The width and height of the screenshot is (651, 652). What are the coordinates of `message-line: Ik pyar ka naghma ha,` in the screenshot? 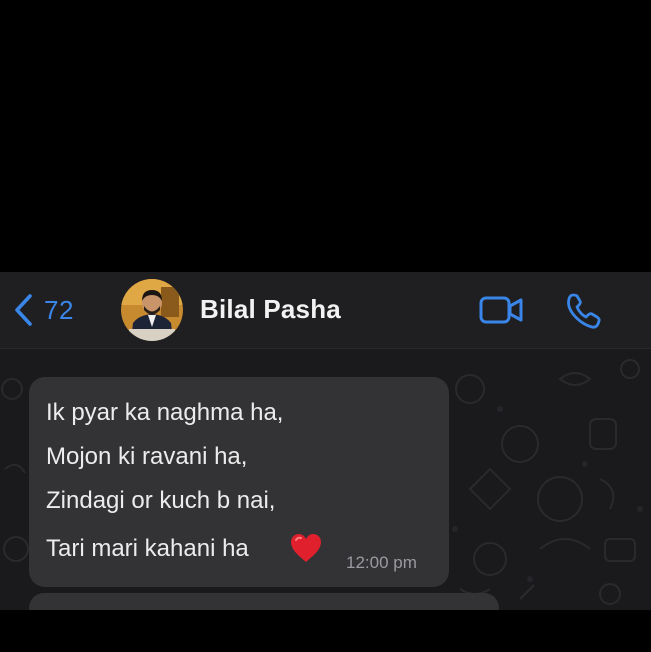 It's located at (165, 412).